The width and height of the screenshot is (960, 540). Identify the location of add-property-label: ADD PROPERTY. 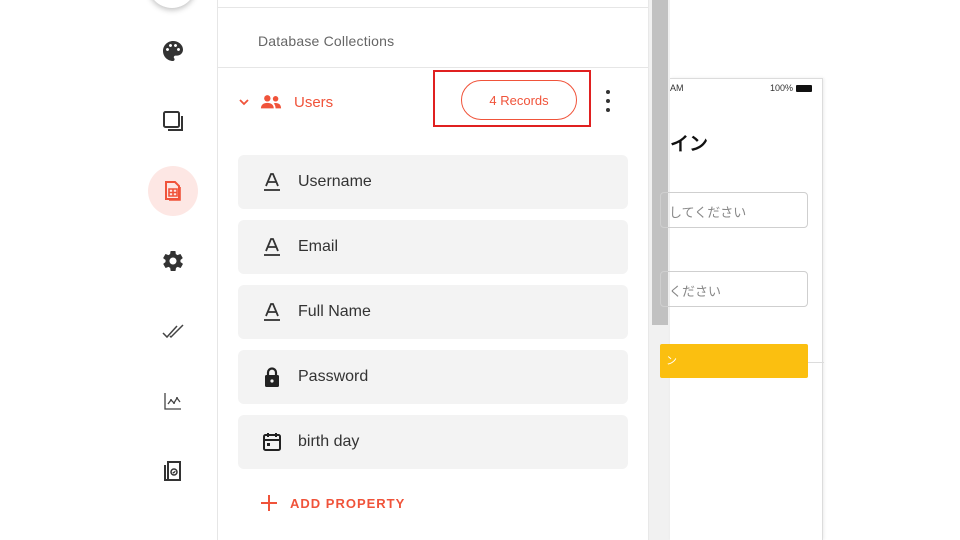
(348, 503).